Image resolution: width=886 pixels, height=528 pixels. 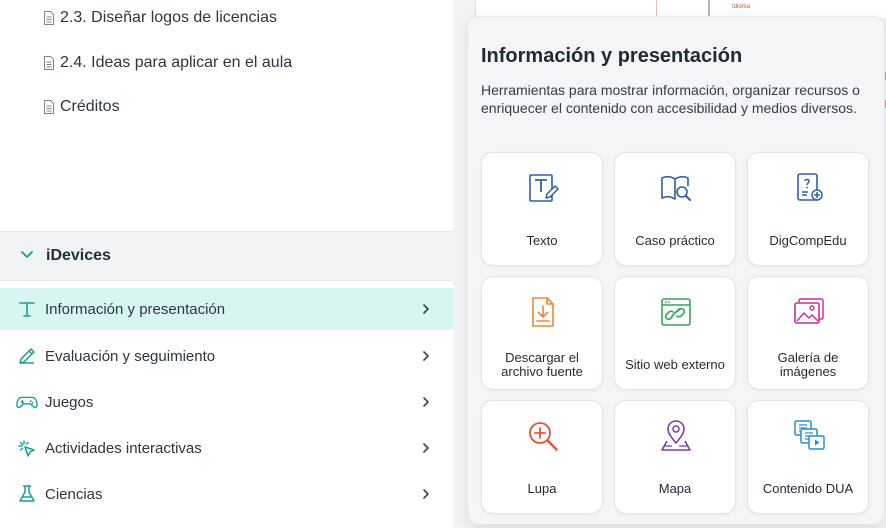 I want to click on card-label: Caso práctico, so click(x=675, y=240).